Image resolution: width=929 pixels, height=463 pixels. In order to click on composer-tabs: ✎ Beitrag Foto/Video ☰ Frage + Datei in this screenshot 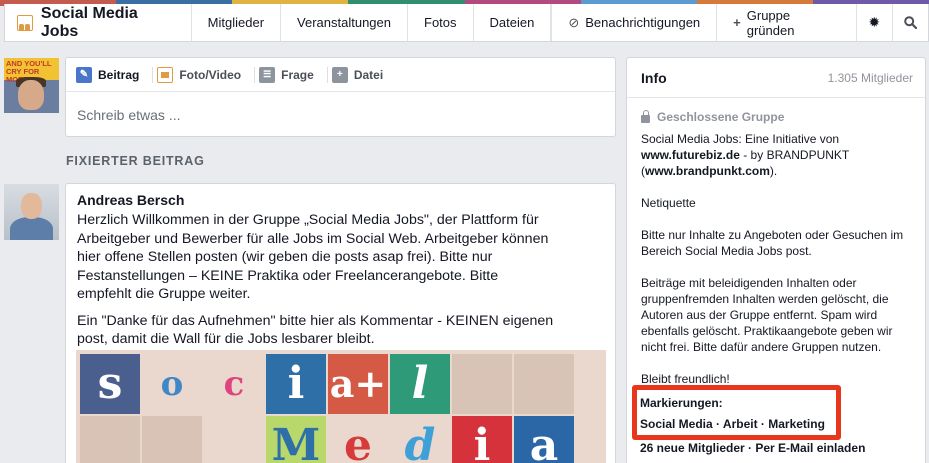, I will do `click(340, 75)`.